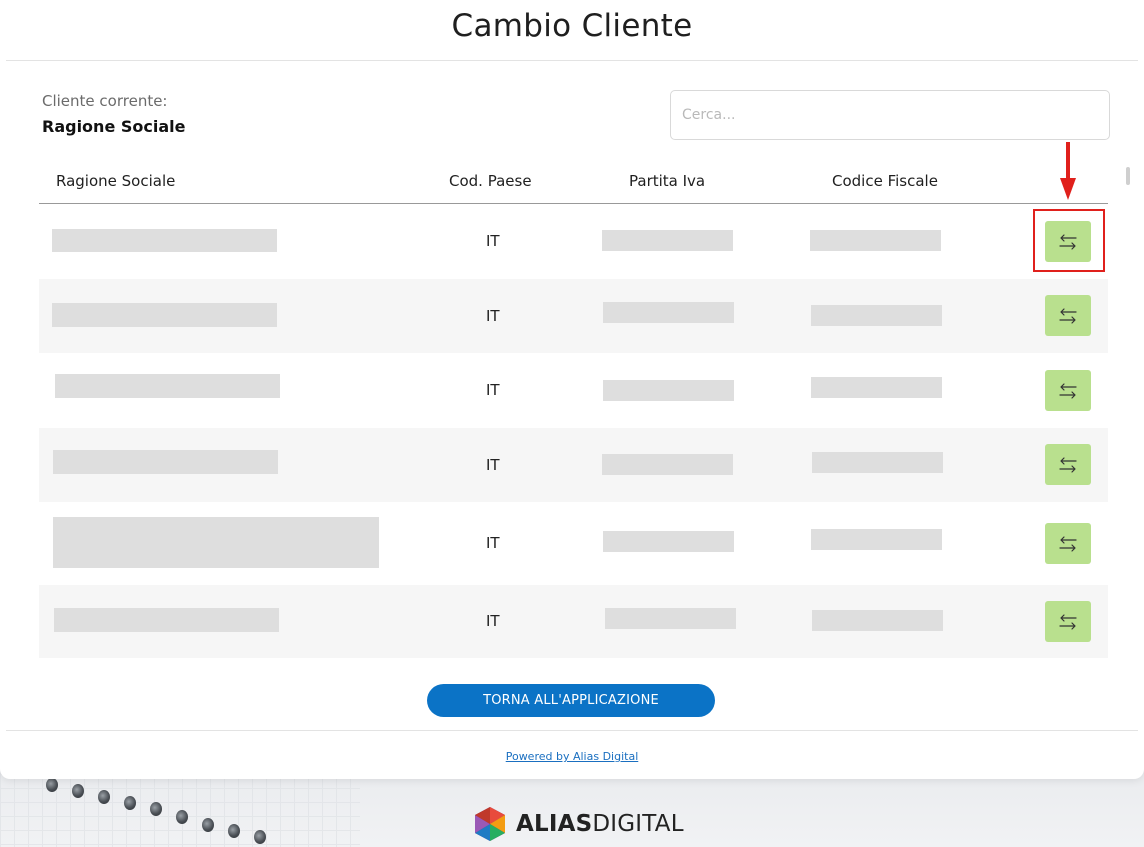 The image size is (1144, 847). I want to click on powered-by-link: Powered by Alias Digital, so click(572, 756).